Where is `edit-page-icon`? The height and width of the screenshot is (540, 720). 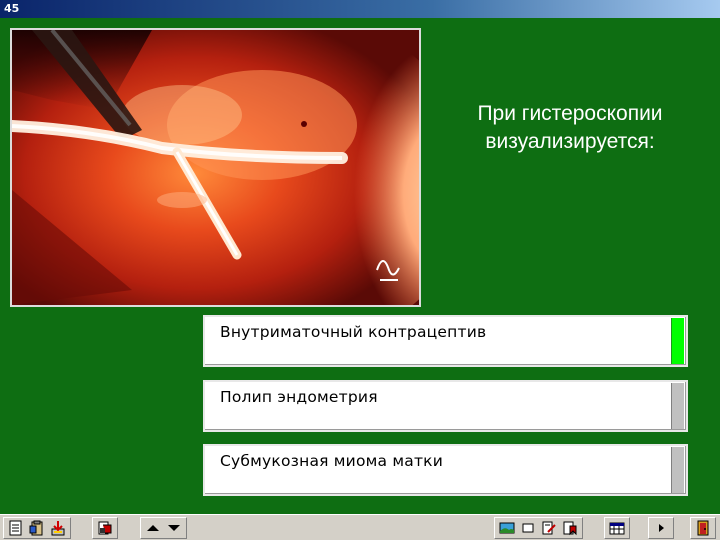
edit-page-icon is located at coordinates (549, 528).